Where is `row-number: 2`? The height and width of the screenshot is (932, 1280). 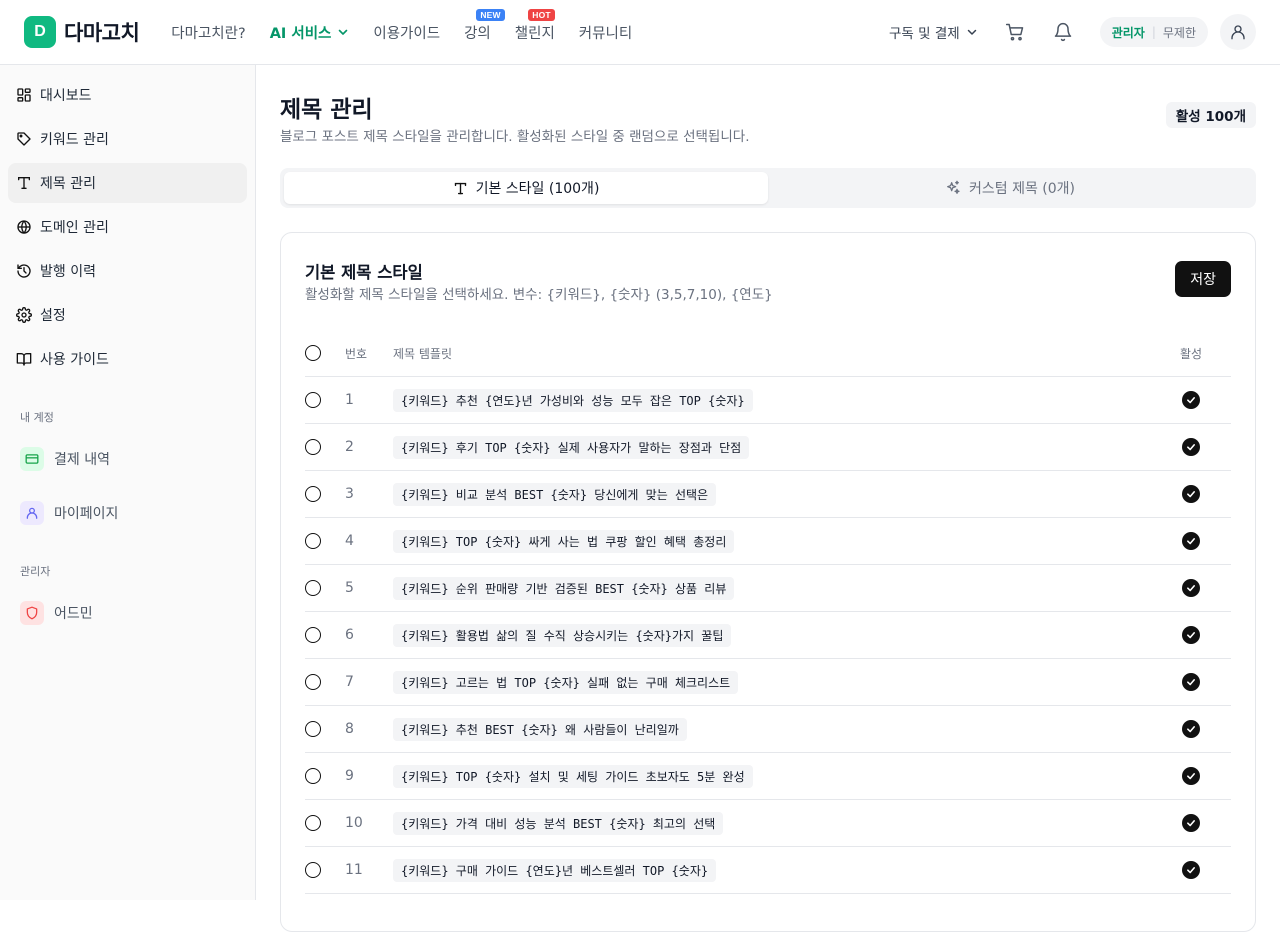 row-number: 2 is located at coordinates (349, 447).